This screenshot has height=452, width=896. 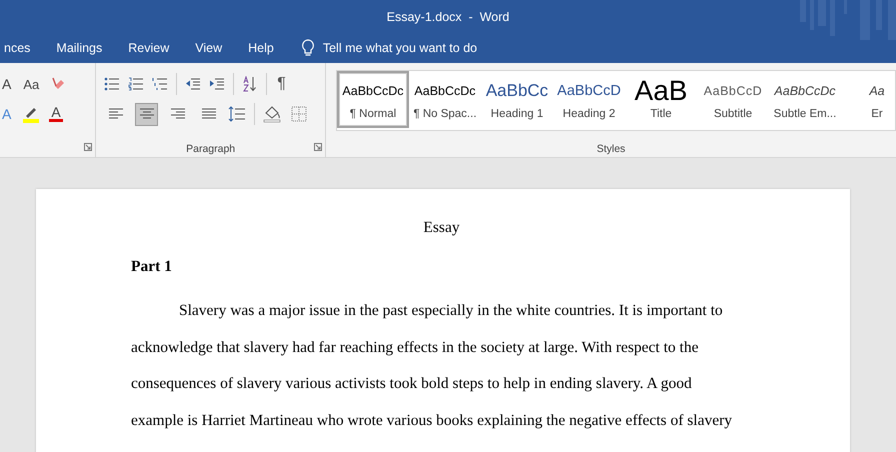 I want to click on ribbon-tab: nces, so click(x=22, y=48).